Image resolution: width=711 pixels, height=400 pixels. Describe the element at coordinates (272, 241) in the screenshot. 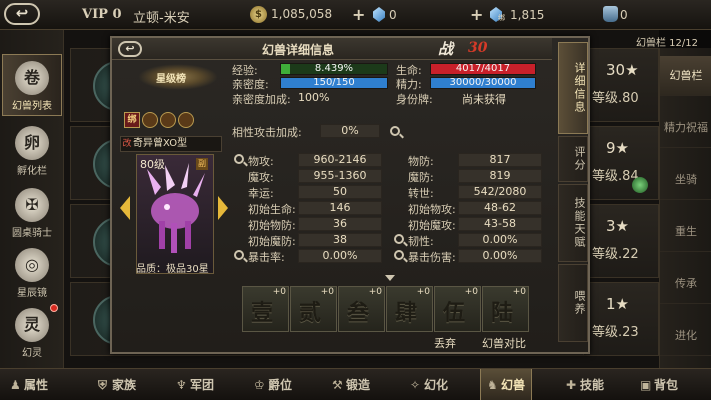

I see `stat-label: 初始魔防:` at that location.